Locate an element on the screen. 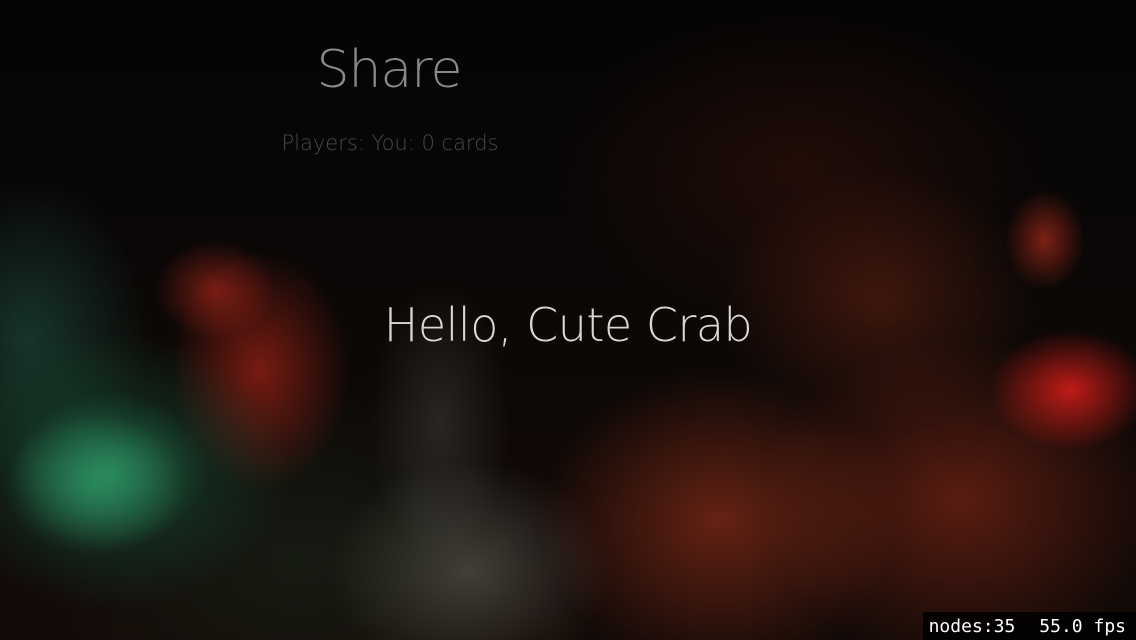 This screenshot has height=640, width=1136. share-title: Share is located at coordinates (389, 70).